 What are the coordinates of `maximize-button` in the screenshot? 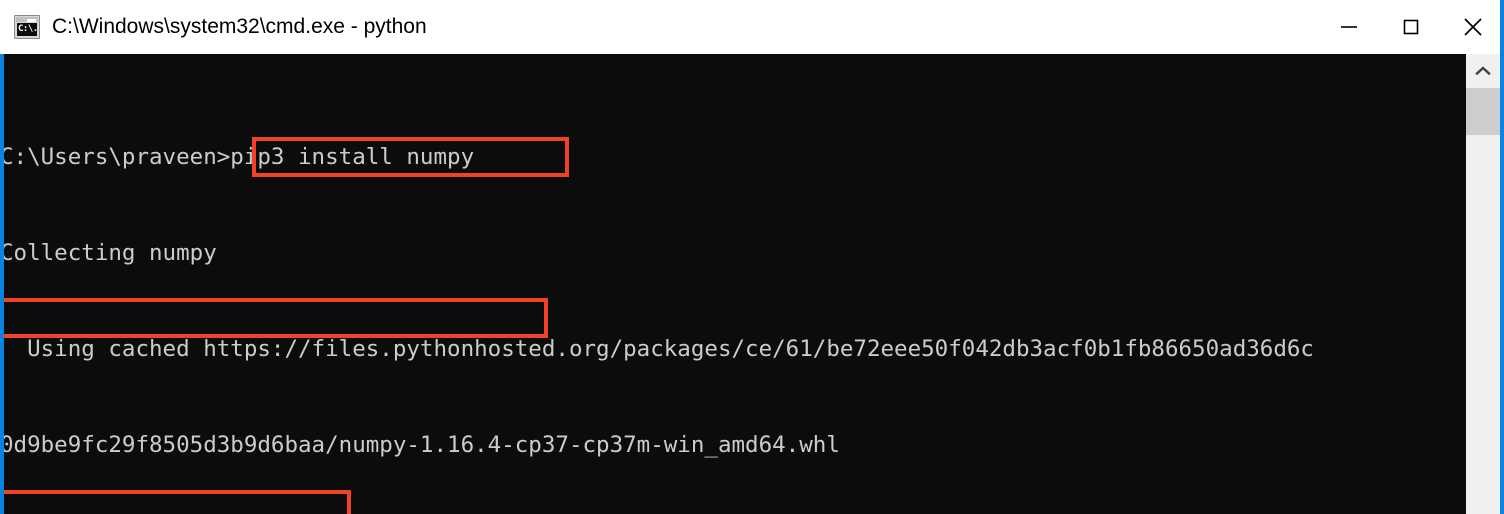 It's located at (1411, 27).